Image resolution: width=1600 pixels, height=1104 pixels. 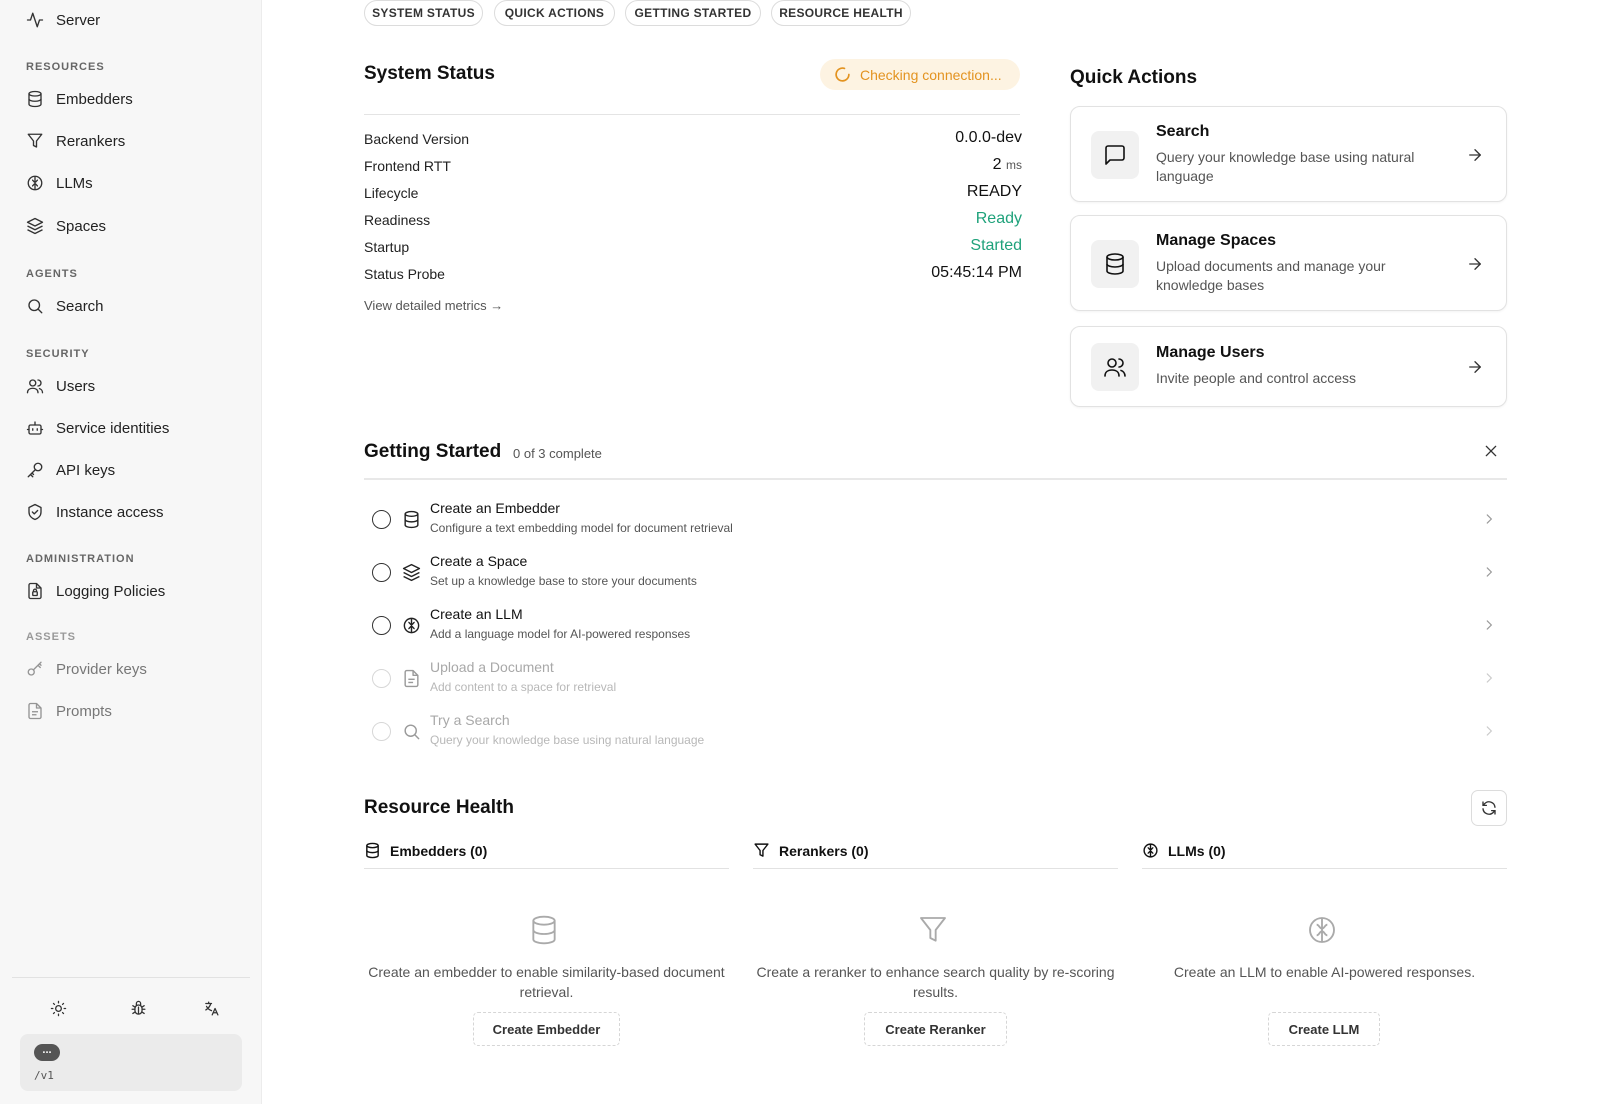 What do you see at coordinates (80, 306) in the screenshot?
I see `sidebar-item-label: Search` at bounding box center [80, 306].